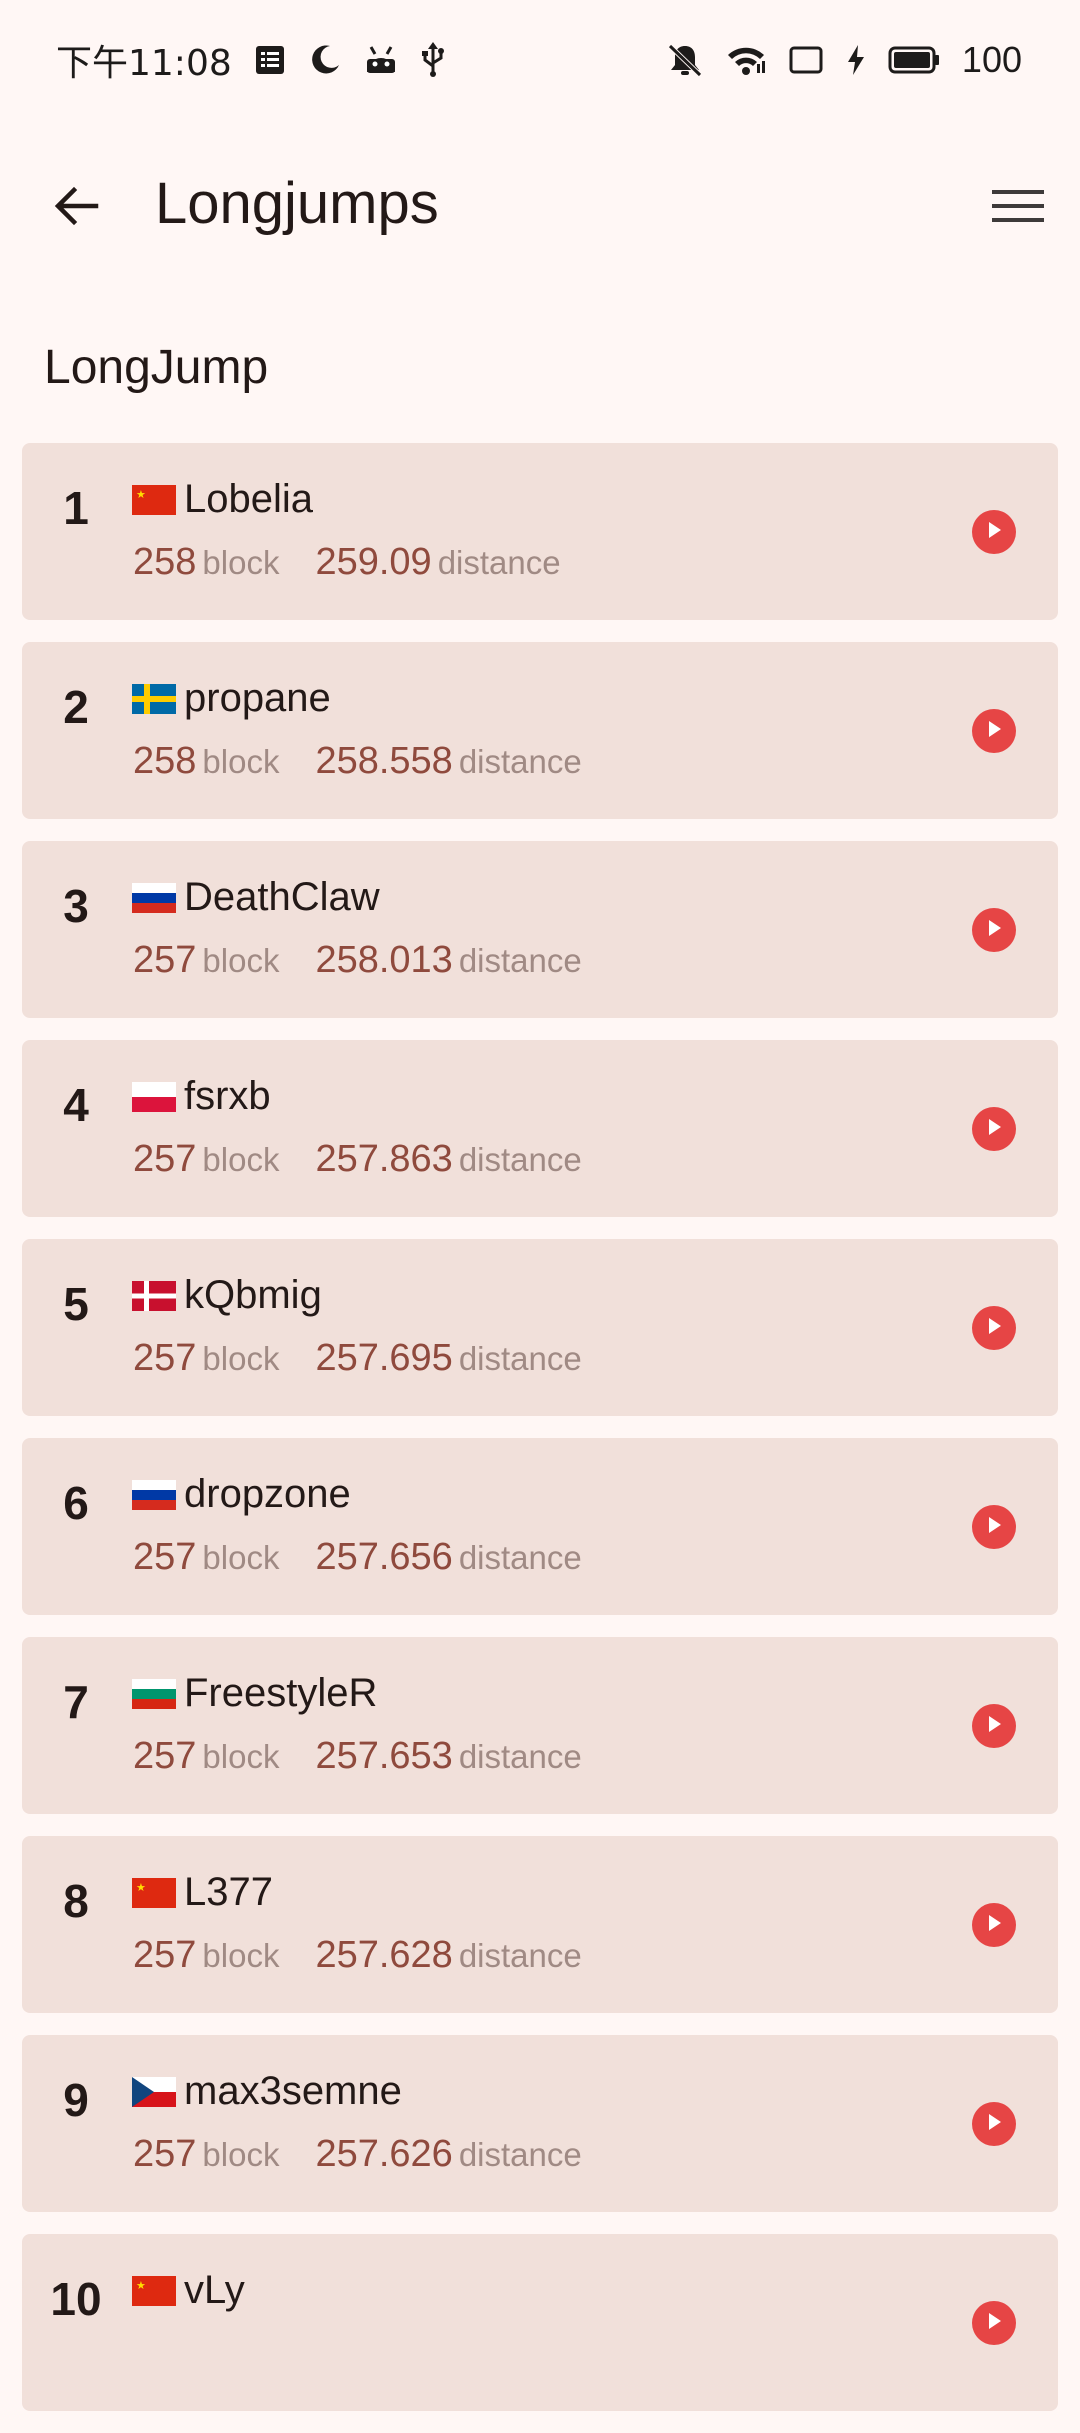 Image resolution: width=1080 pixels, height=2433 pixels. What do you see at coordinates (325, 60) in the screenshot?
I see `moon-icon` at bounding box center [325, 60].